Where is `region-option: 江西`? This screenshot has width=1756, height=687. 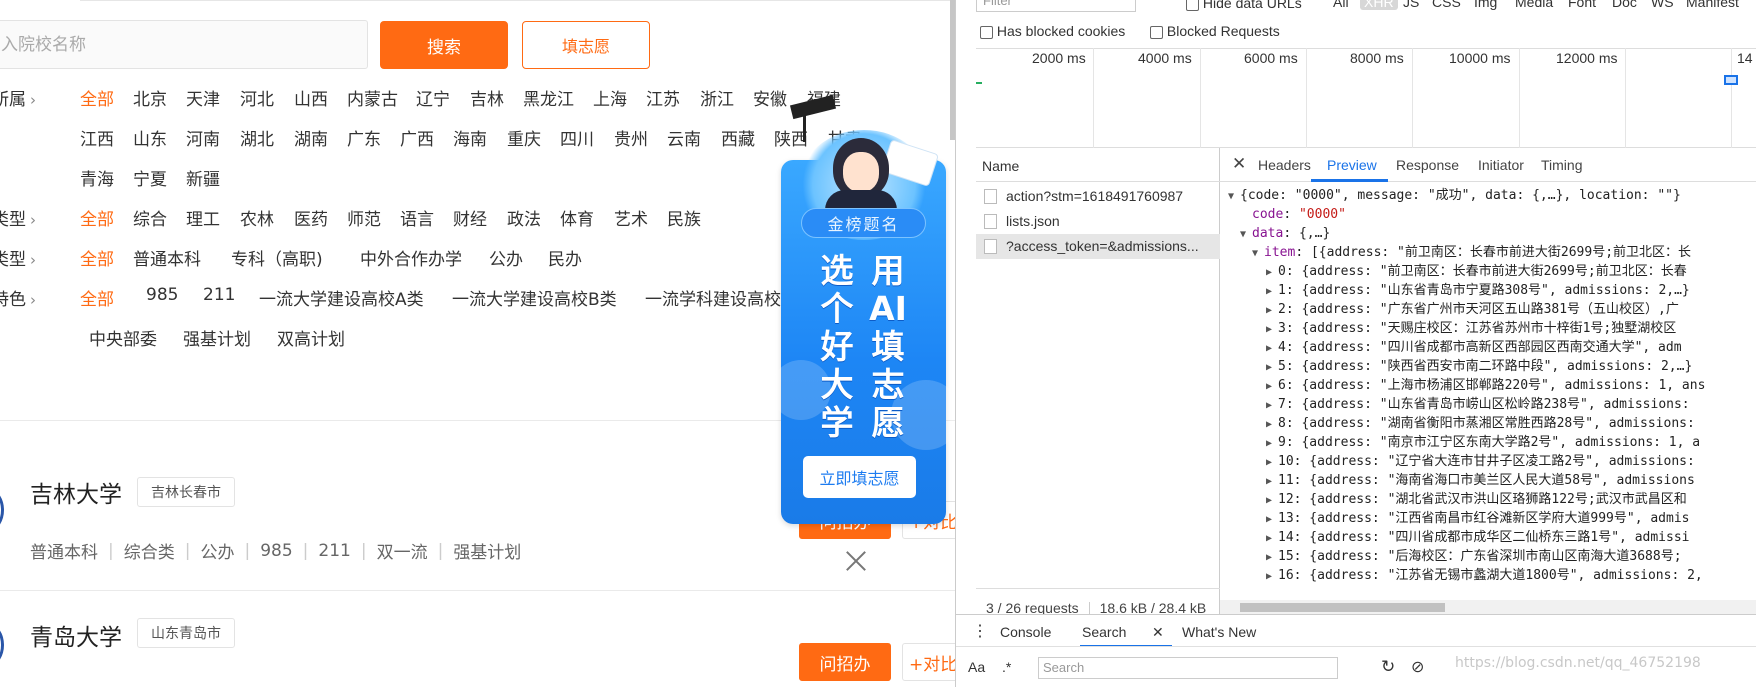
region-option: 江西 is located at coordinates (97, 137).